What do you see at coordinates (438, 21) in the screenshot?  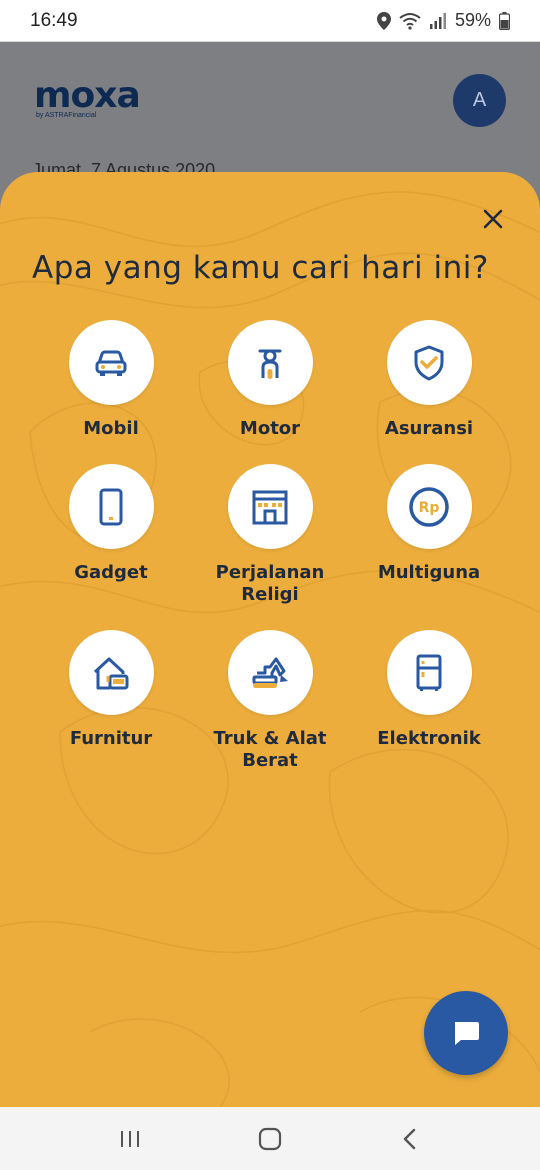 I see `signal-icon` at bounding box center [438, 21].